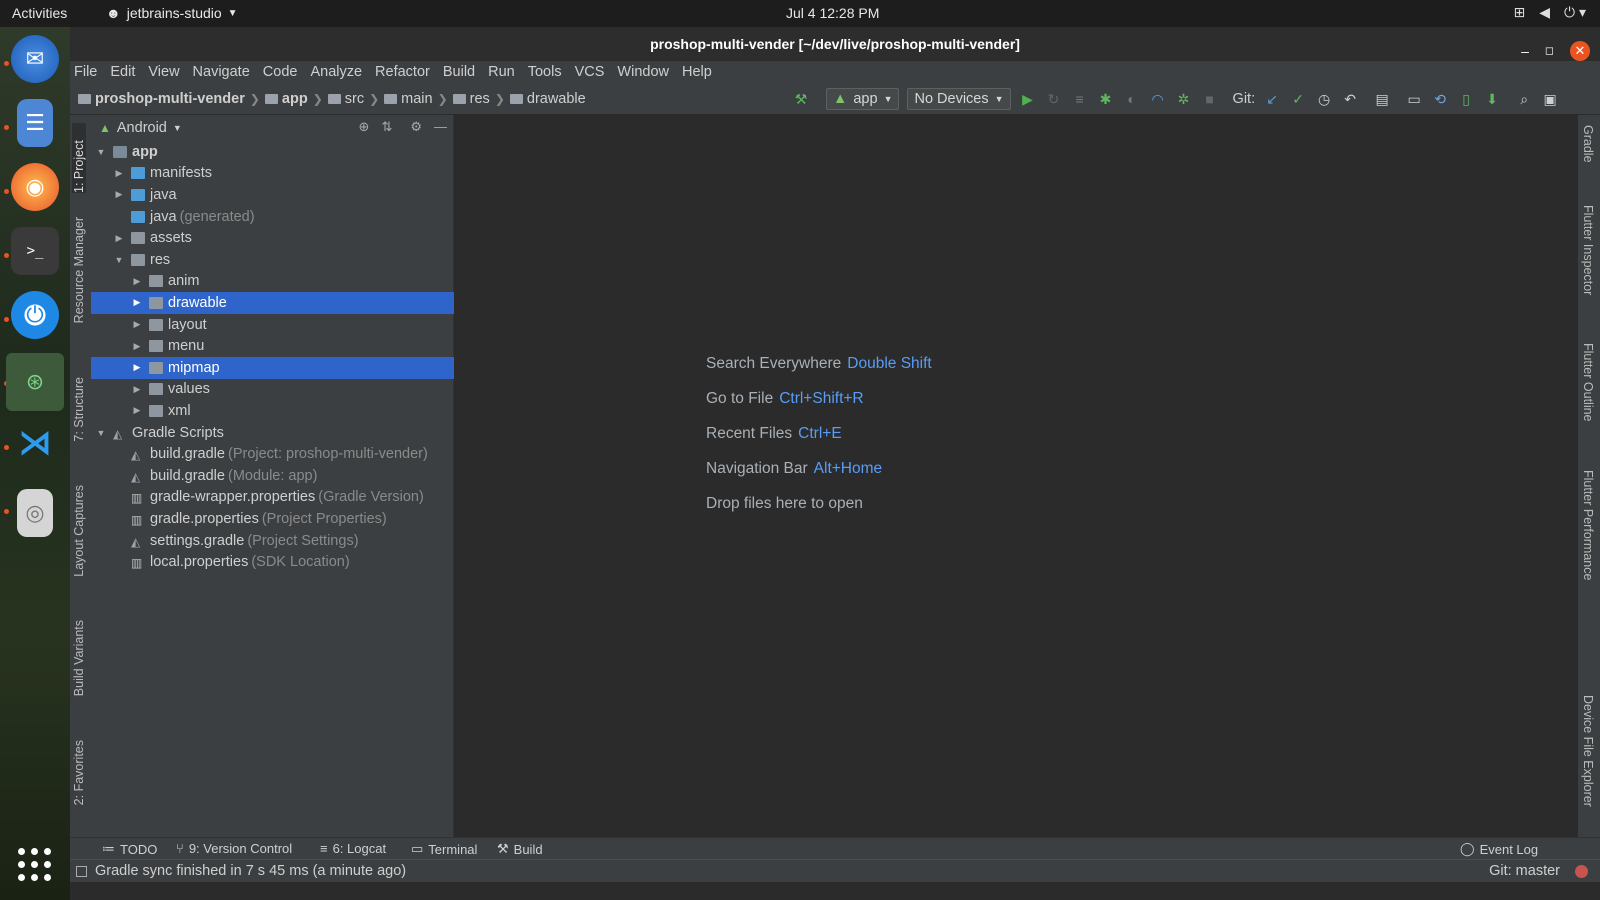 Image resolution: width=1600 pixels, height=900 pixels. Describe the element at coordinates (272, 325) in the screenshot. I see `tree-item: ▶ layout` at that location.